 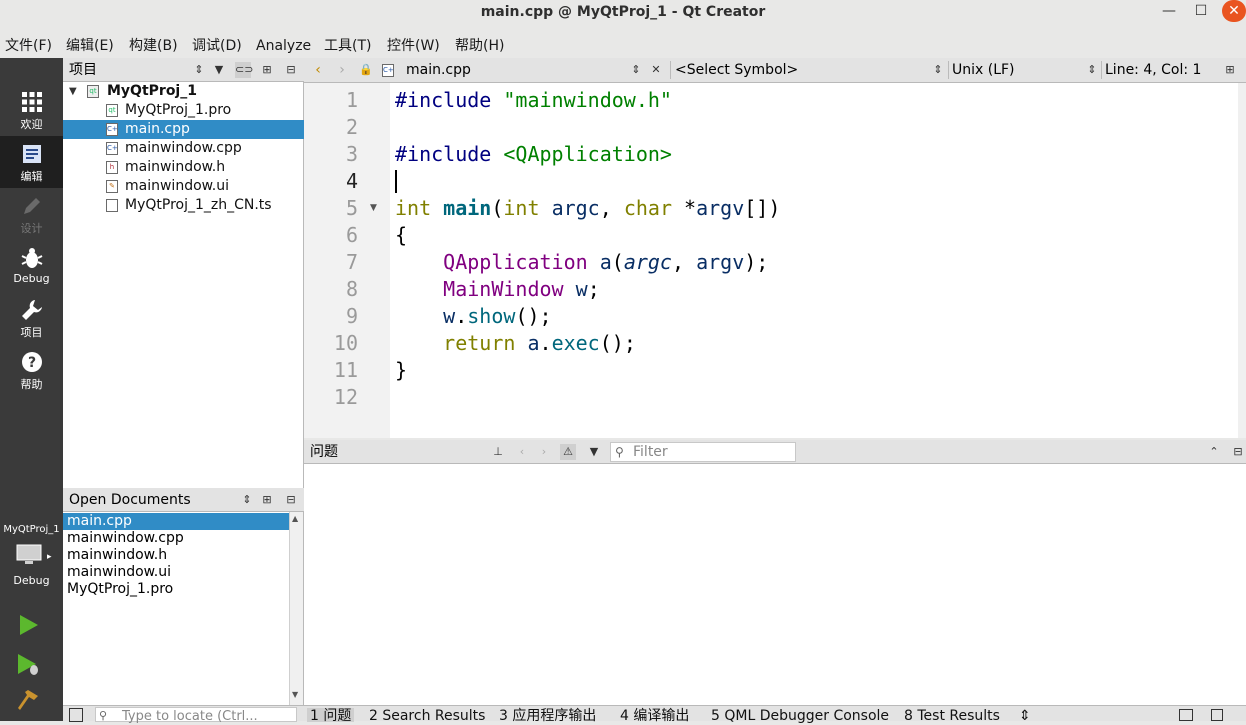 What do you see at coordinates (31, 565) in the screenshot?
I see `target-selector: ▸ Debug` at bounding box center [31, 565].